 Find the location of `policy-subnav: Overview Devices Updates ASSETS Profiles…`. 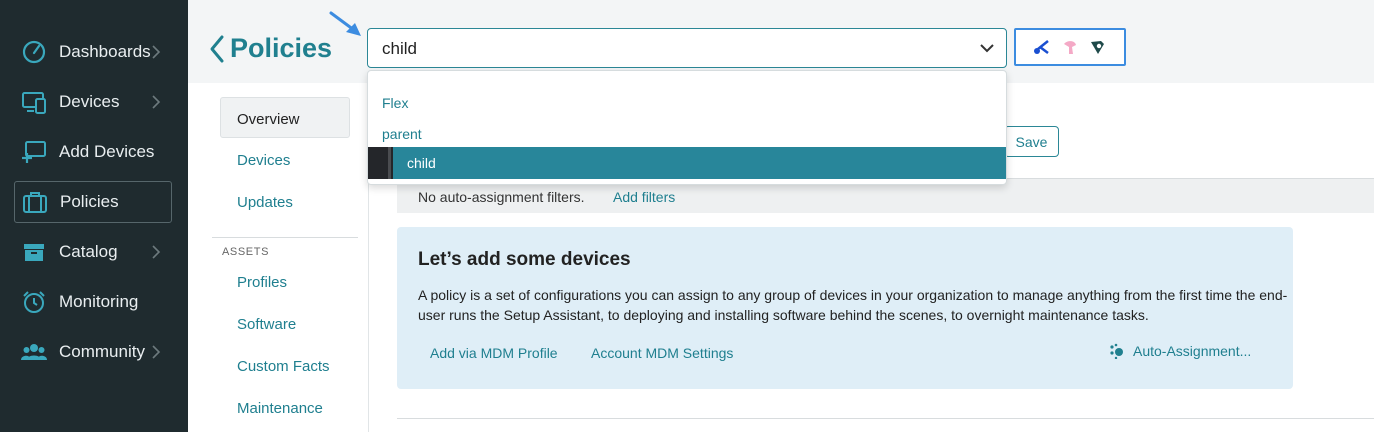

policy-subnav: Overview Devices Updates ASSETS Profiles… is located at coordinates (278, 257).